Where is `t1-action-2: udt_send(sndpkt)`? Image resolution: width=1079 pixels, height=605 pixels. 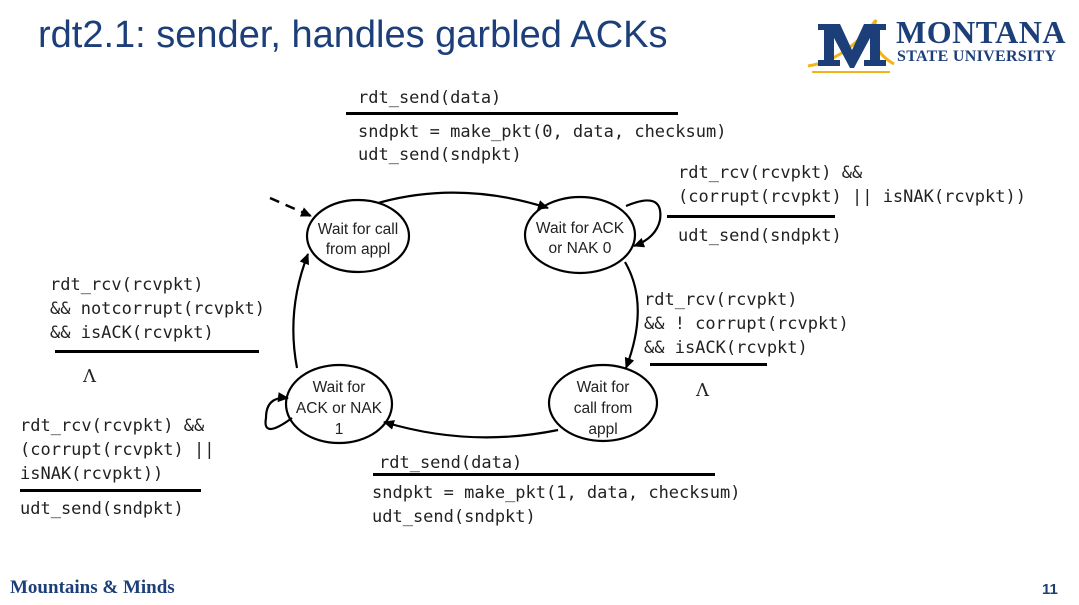
t1-action-2: udt_send(sndpkt) is located at coordinates (440, 155).